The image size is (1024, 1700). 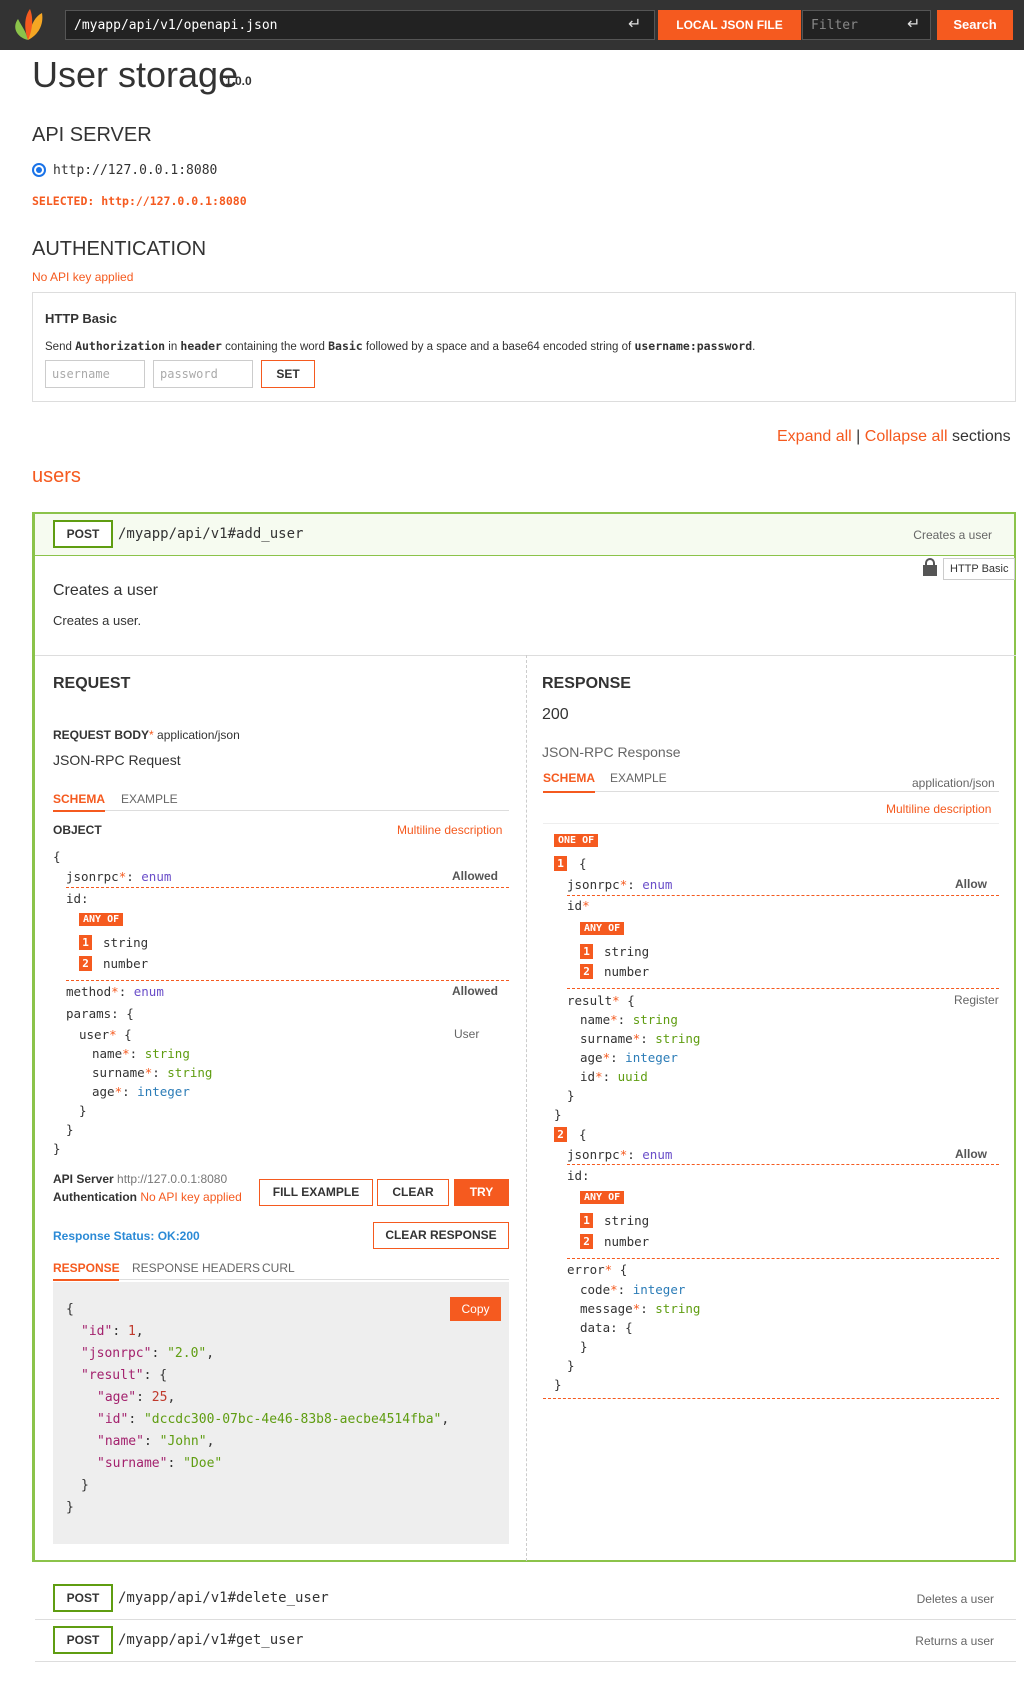 I want to click on request-body-label: REQUEST BODY* application/json, so click(x=146, y=735).